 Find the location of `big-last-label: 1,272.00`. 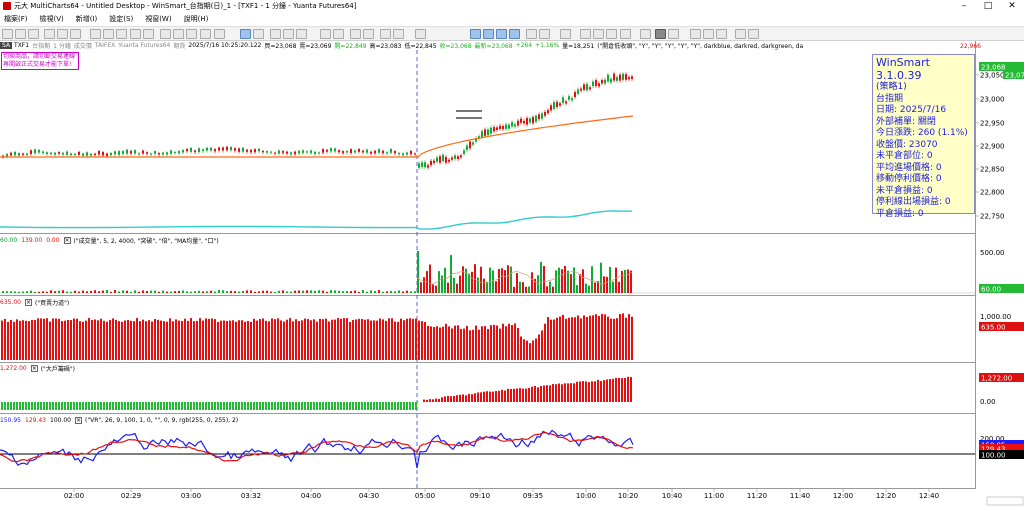

big-last-label: 1,272.00 is located at coordinates (996, 379).